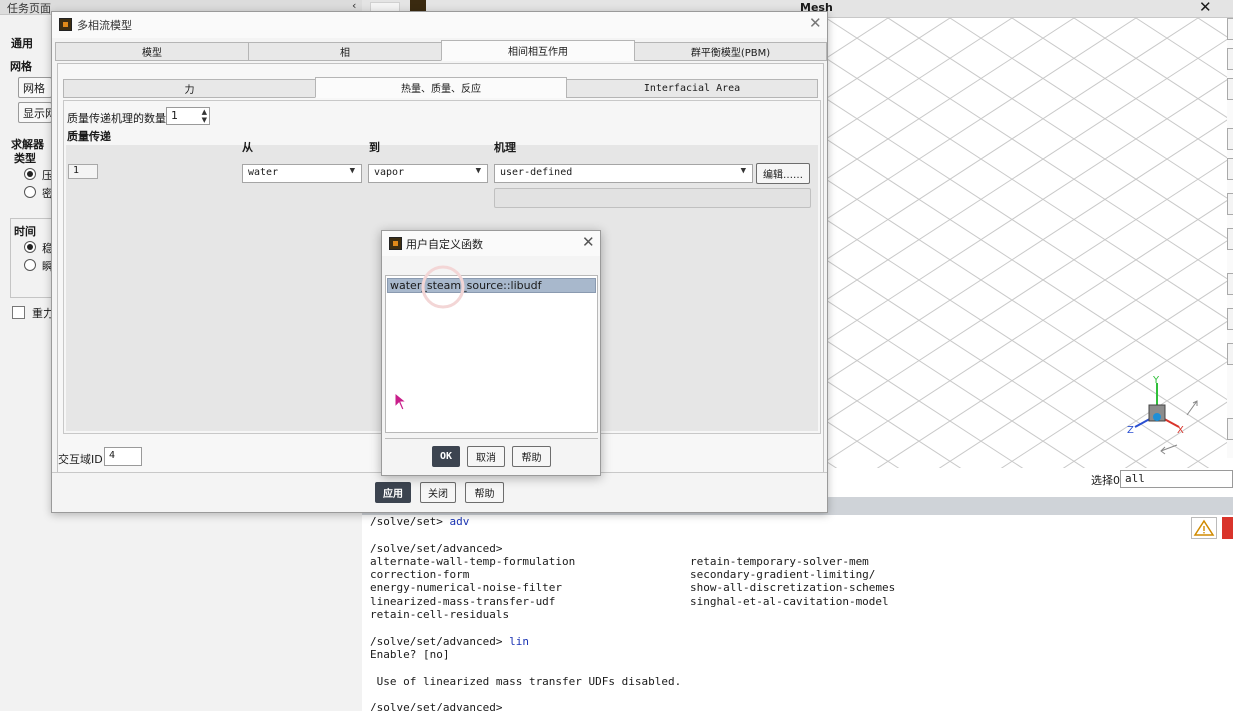 The image size is (1233, 711). Describe the element at coordinates (459, 521) in the screenshot. I see `console-command: adv` at that location.